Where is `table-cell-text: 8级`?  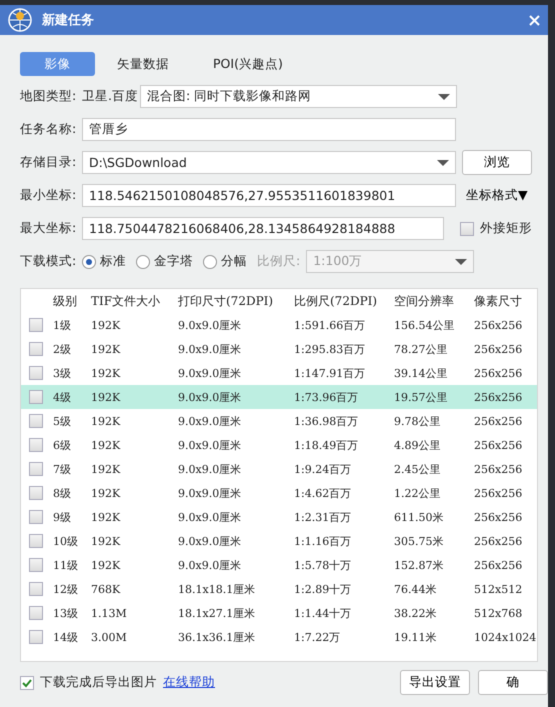 table-cell-text: 8级 is located at coordinates (62, 493).